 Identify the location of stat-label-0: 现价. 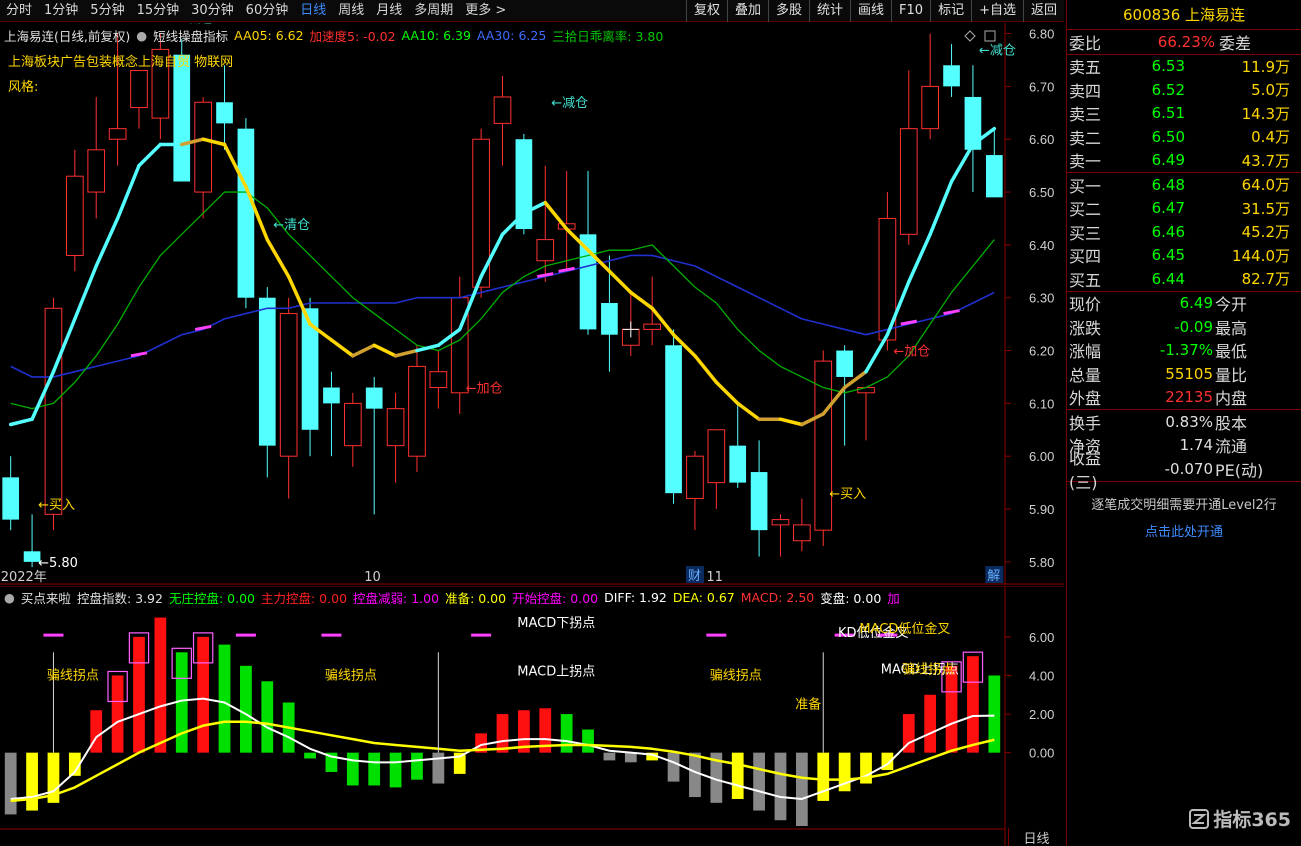
(1085, 305).